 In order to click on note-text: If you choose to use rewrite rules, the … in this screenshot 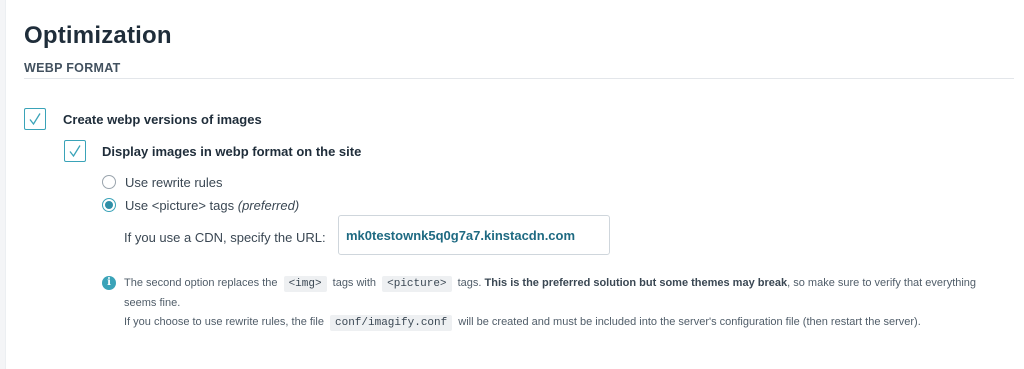, I will do `click(224, 322)`.